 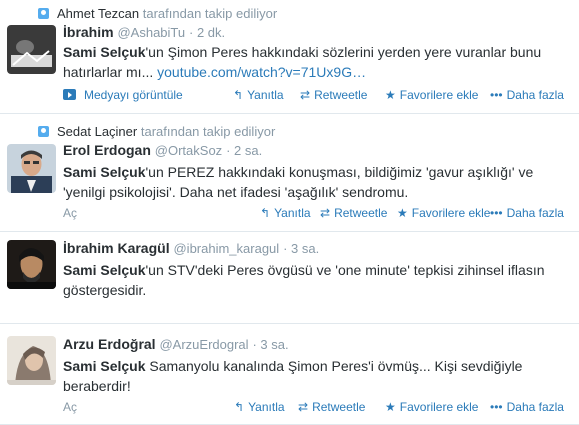 I want to click on tweet-header: İbrahim Karagül @ibrahim_karagul · 3 sa., so click(x=191, y=248).